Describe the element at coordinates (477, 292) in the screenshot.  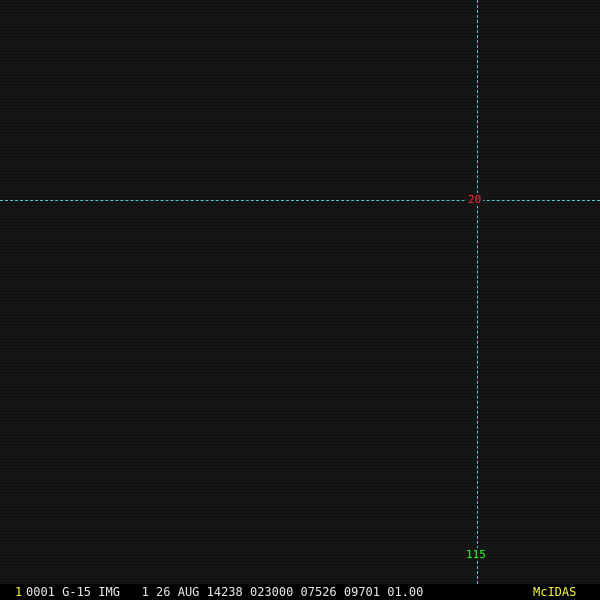
I see `longitude-grid-line` at that location.